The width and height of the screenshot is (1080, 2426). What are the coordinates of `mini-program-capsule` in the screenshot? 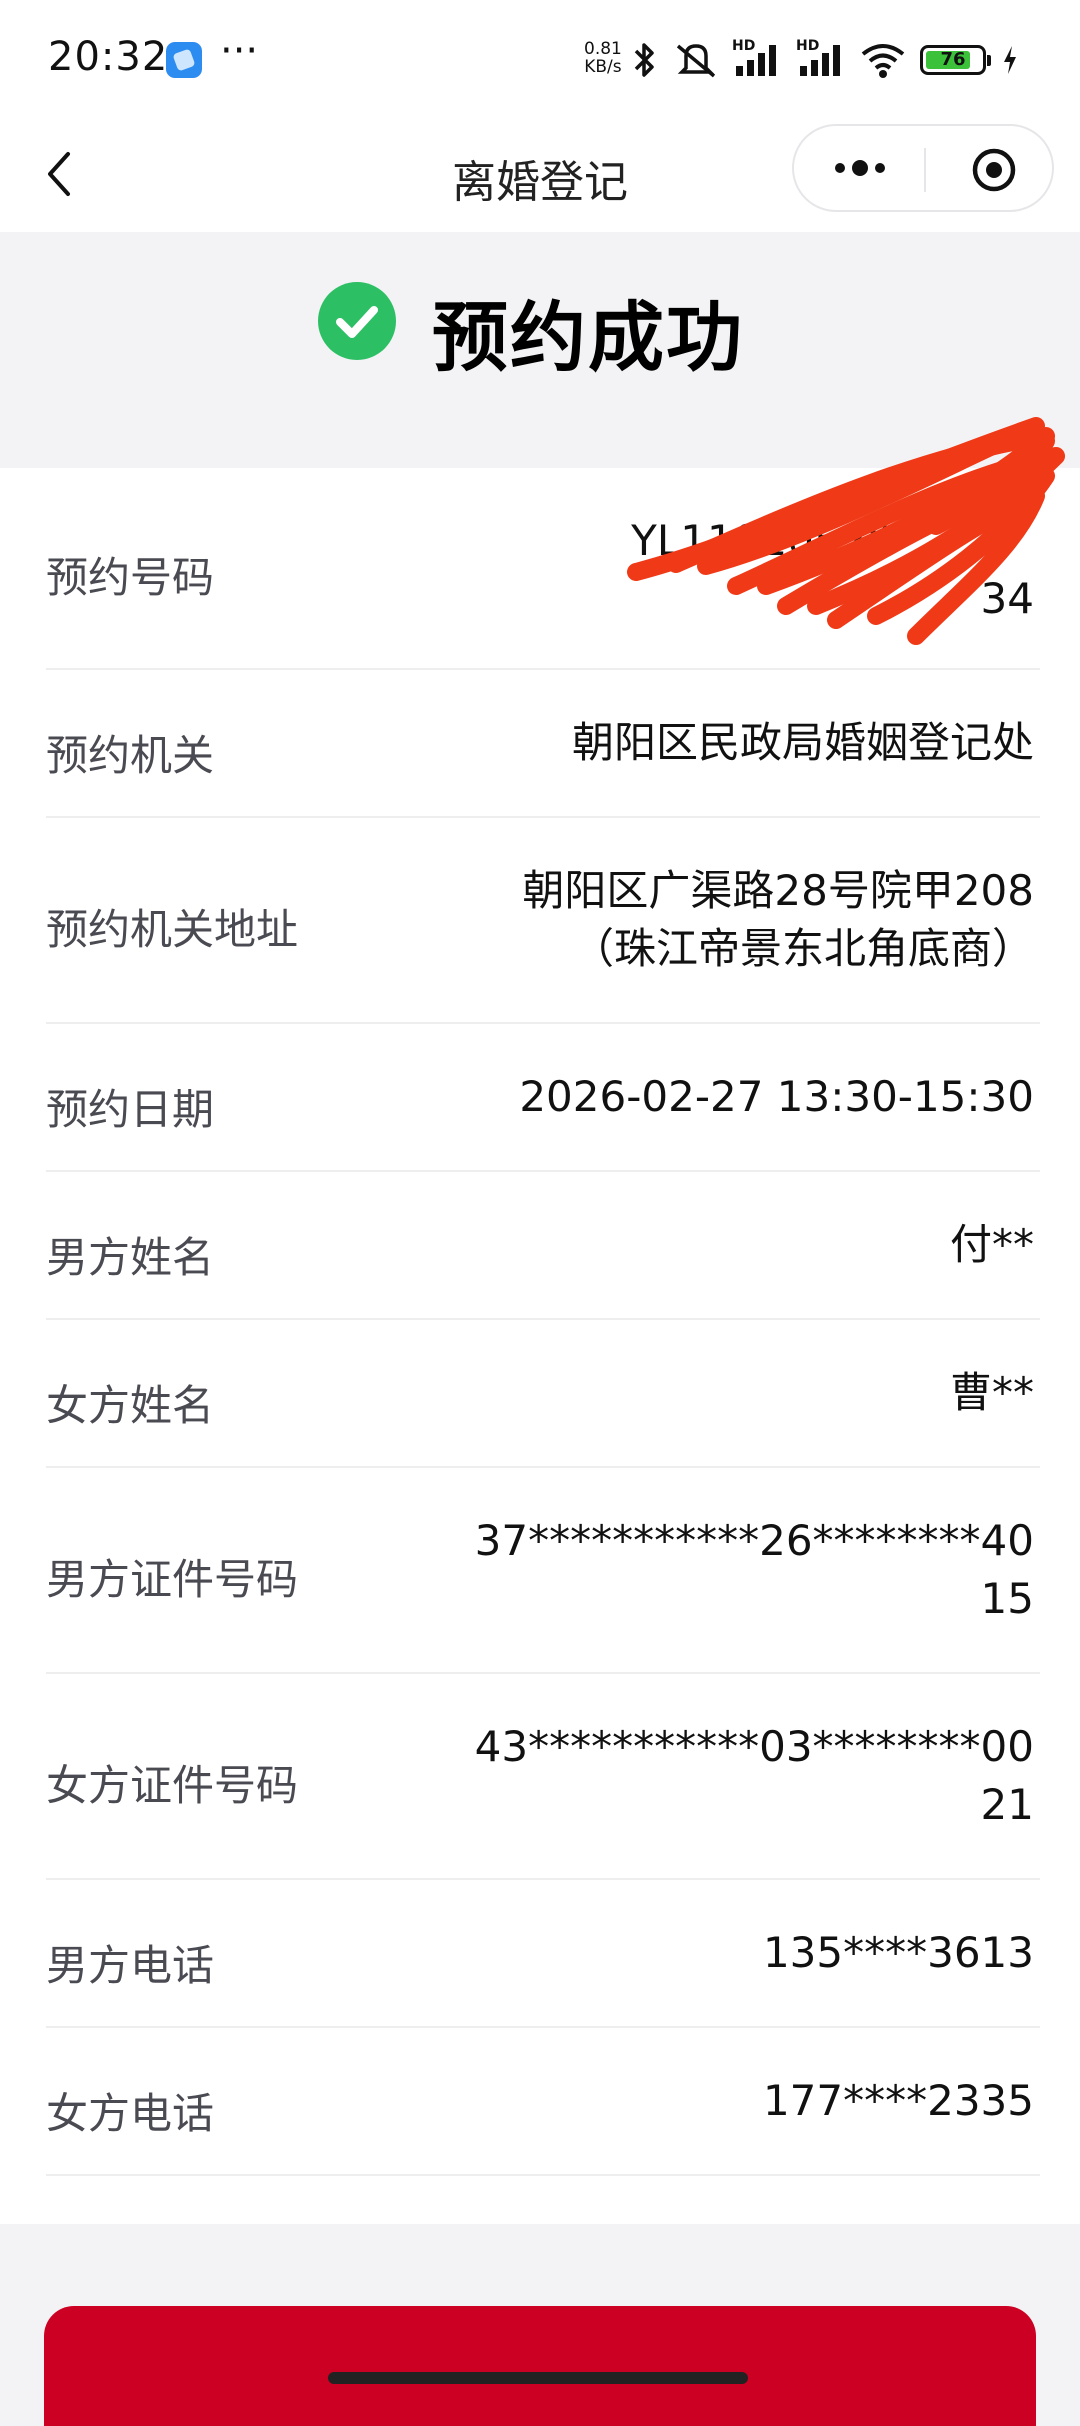 It's located at (923, 168).